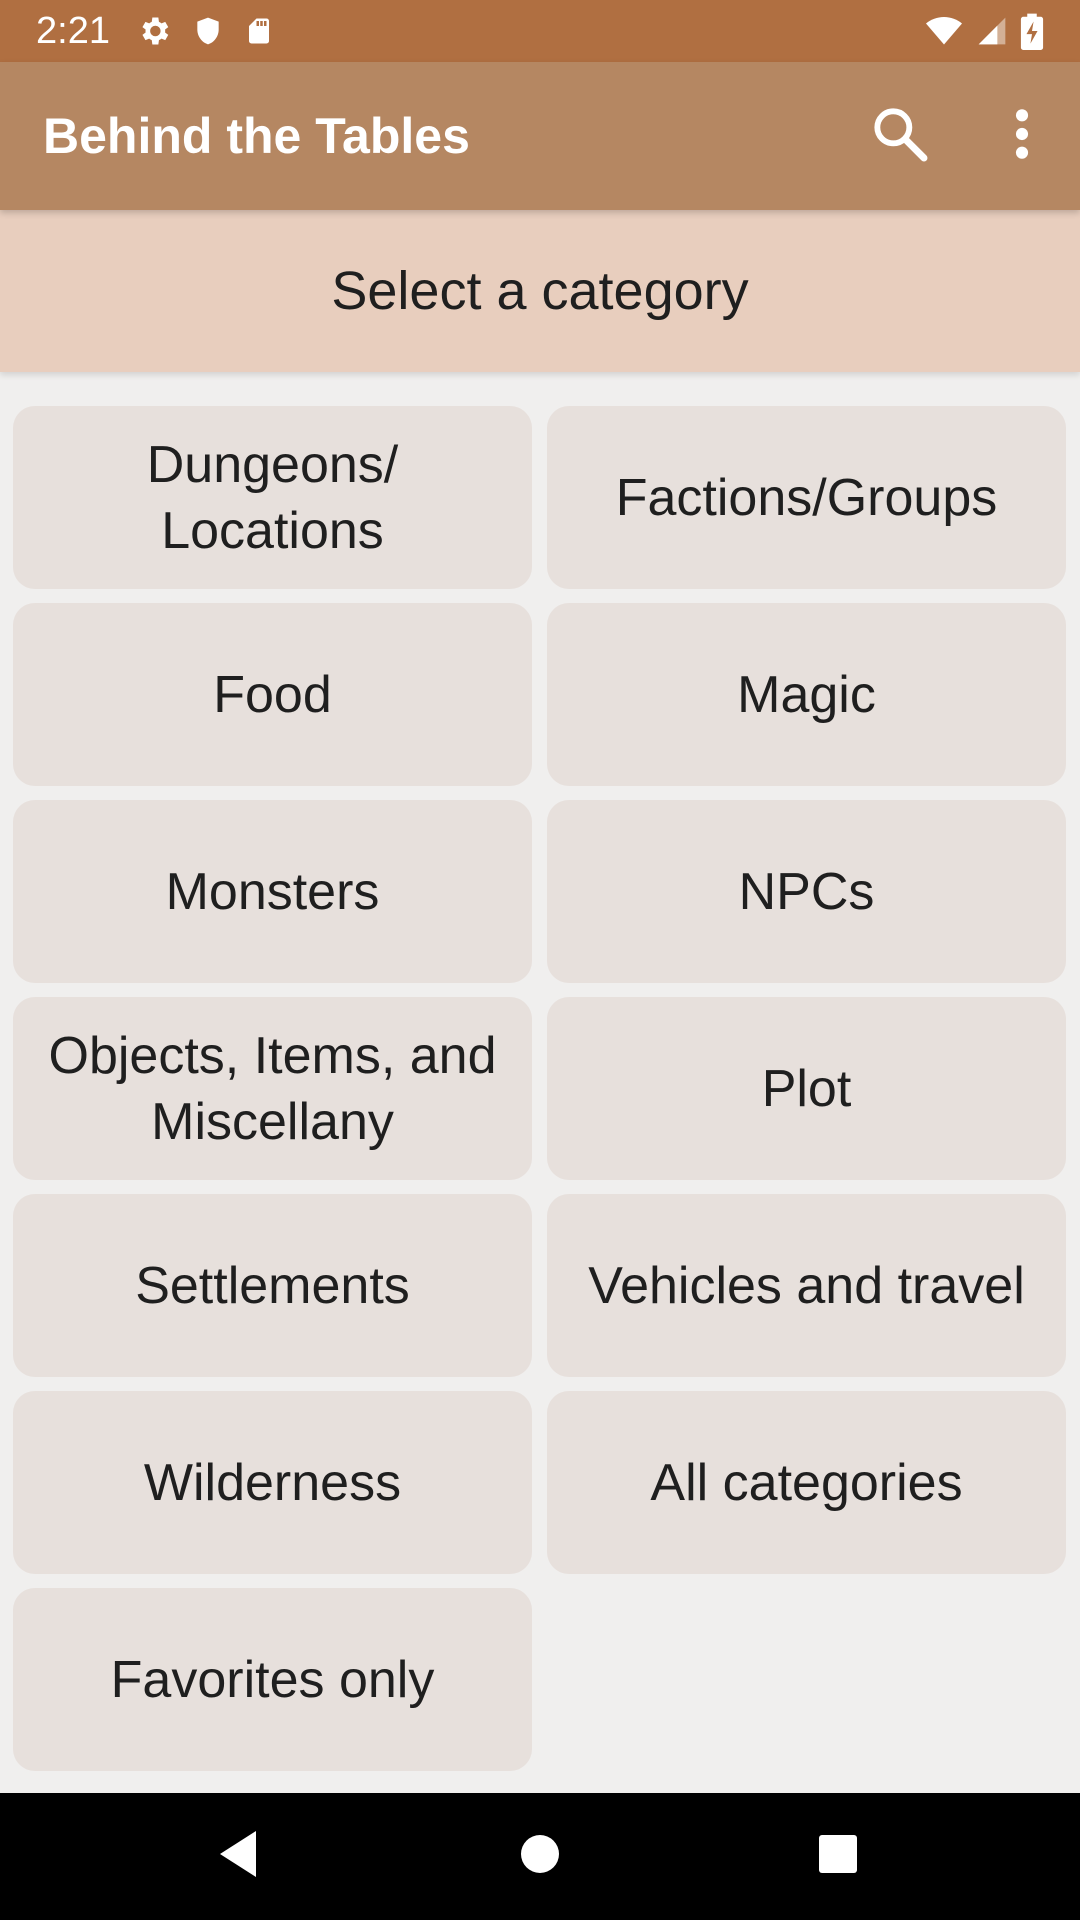 Image resolution: width=1080 pixels, height=1920 pixels. What do you see at coordinates (73, 31) in the screenshot?
I see `status-time: 2:21` at bounding box center [73, 31].